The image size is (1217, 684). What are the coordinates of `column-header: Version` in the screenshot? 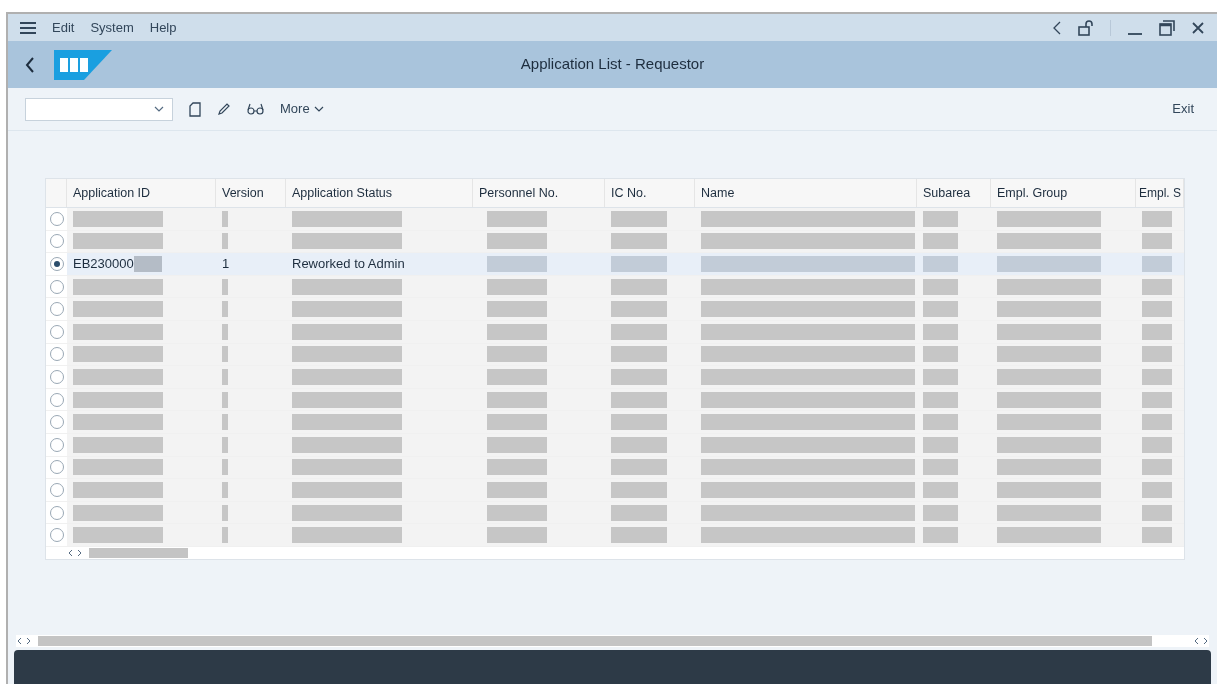 It's located at (243, 193).